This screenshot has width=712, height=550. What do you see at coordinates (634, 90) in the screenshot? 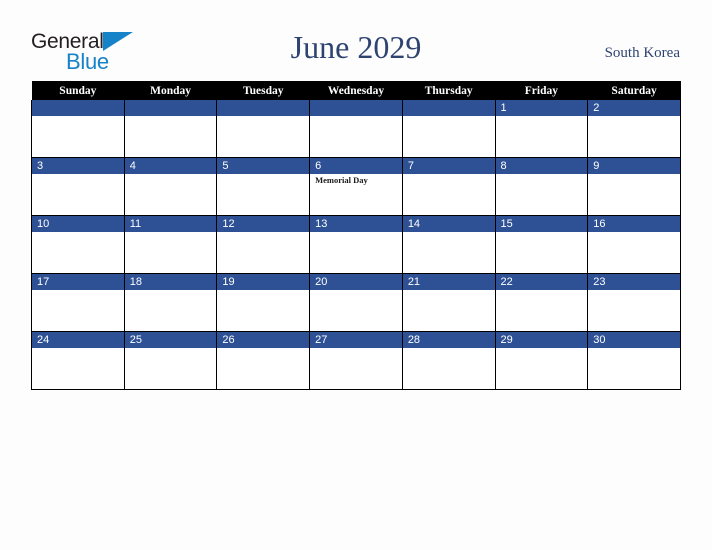
I see `weekday-header-saturday: Saturday` at bounding box center [634, 90].